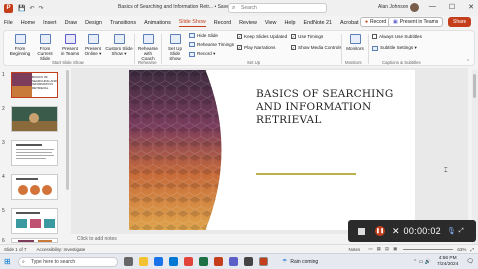 Image resolution: width=478 pixels, height=269 pixels. What do you see at coordinates (472, 249) in the screenshot?
I see `fit-to-window-icon: ⤢` at bounding box center [472, 249].